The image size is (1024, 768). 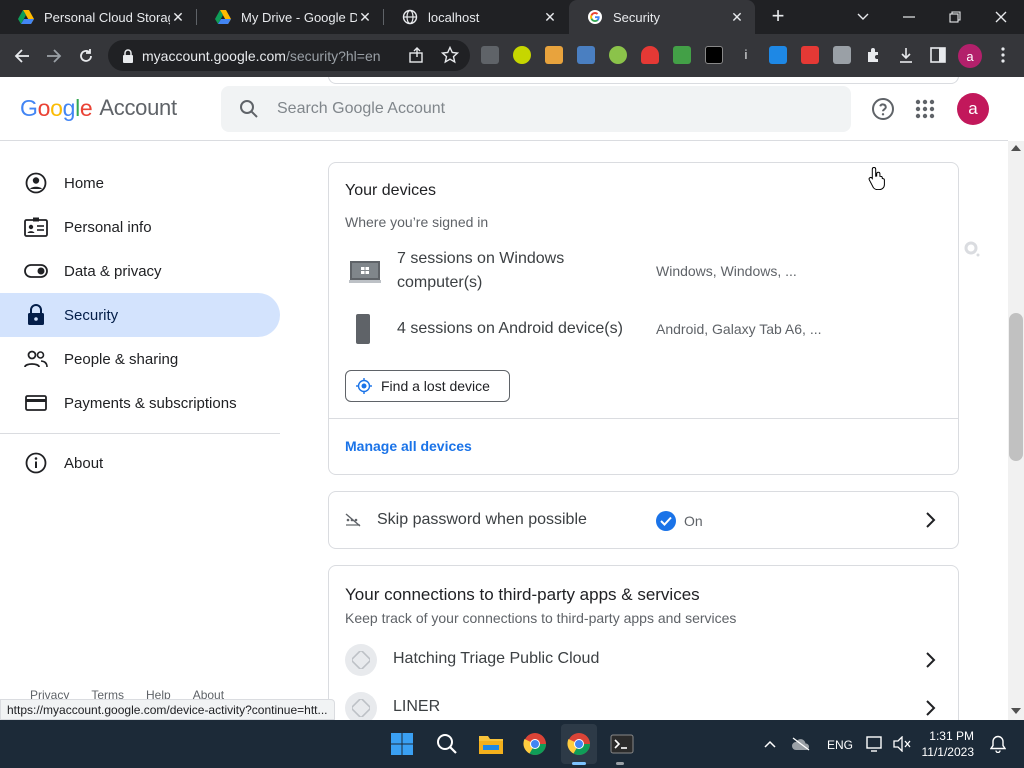 What do you see at coordinates (86, 56) in the screenshot?
I see `reload-icon` at bounding box center [86, 56].